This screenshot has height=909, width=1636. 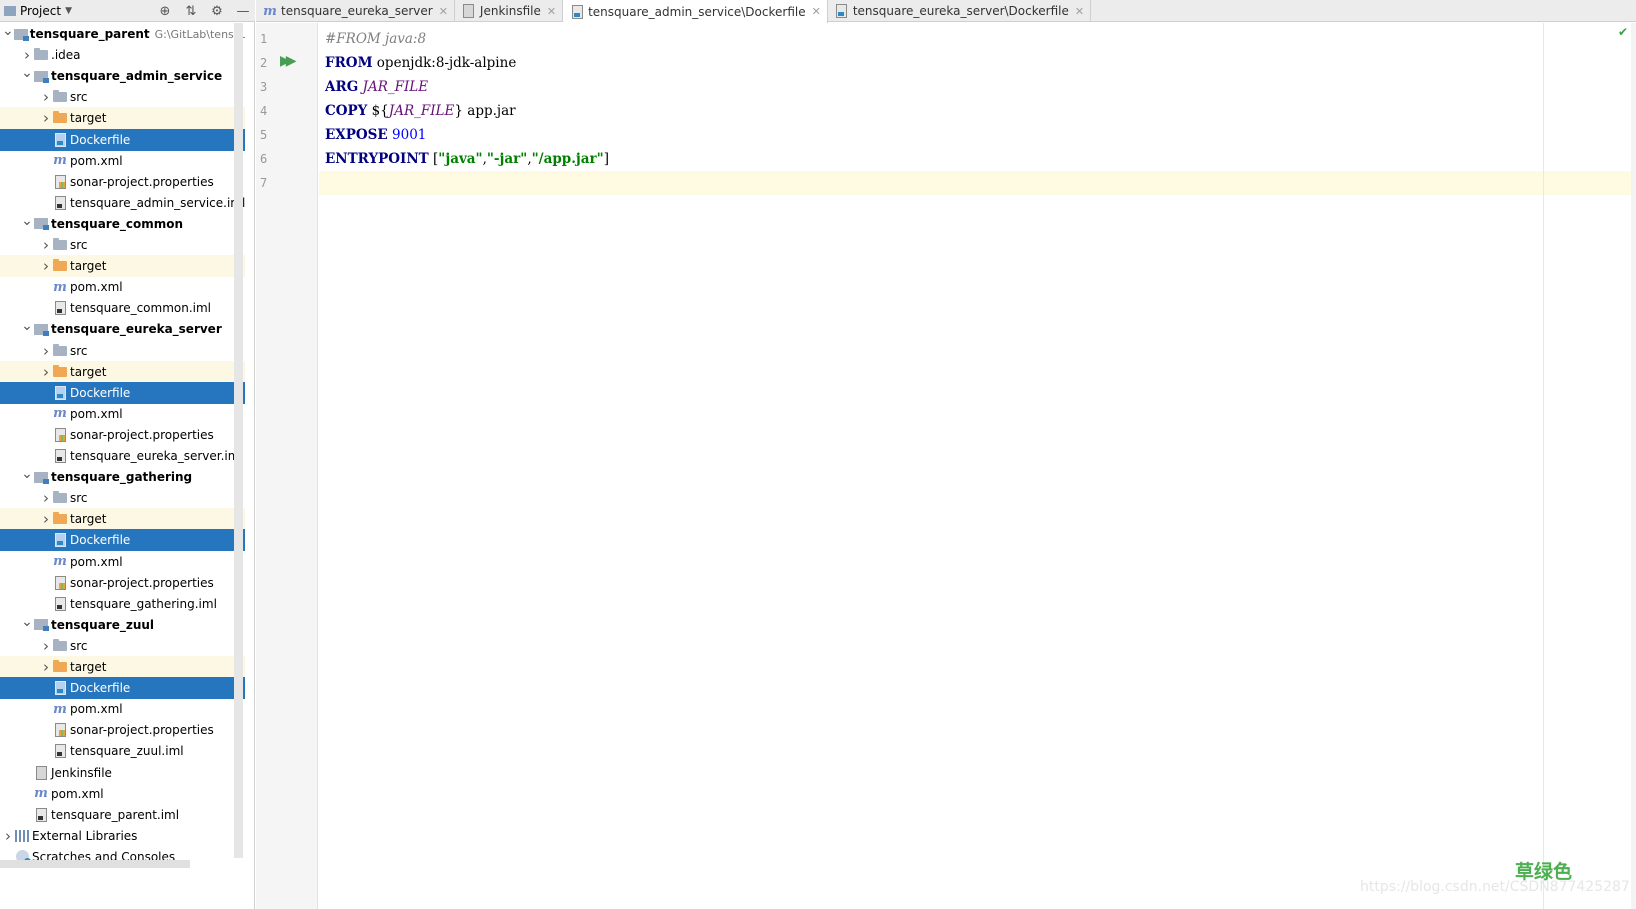 What do you see at coordinates (977, 159) in the screenshot?
I see `code-line: ENTRYPOINT ["java","-jar","/app.jar"]` at bounding box center [977, 159].